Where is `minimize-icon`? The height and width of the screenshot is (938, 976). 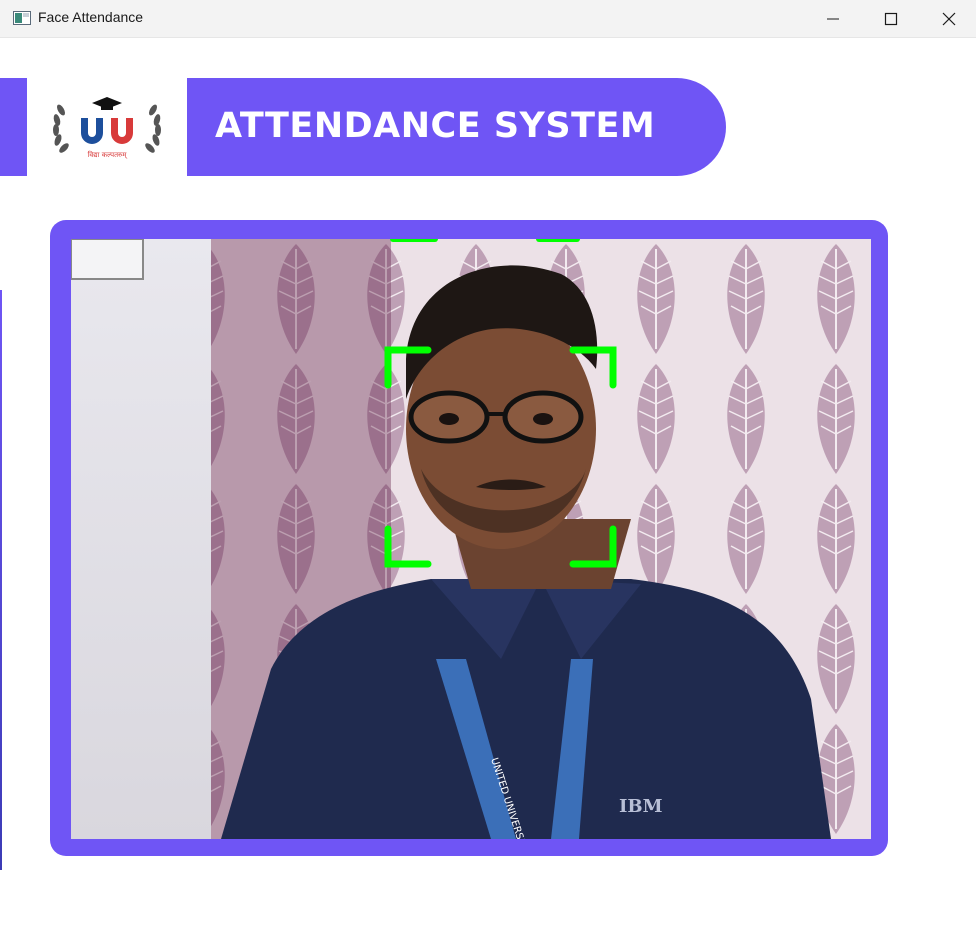 minimize-icon is located at coordinates (833, 18).